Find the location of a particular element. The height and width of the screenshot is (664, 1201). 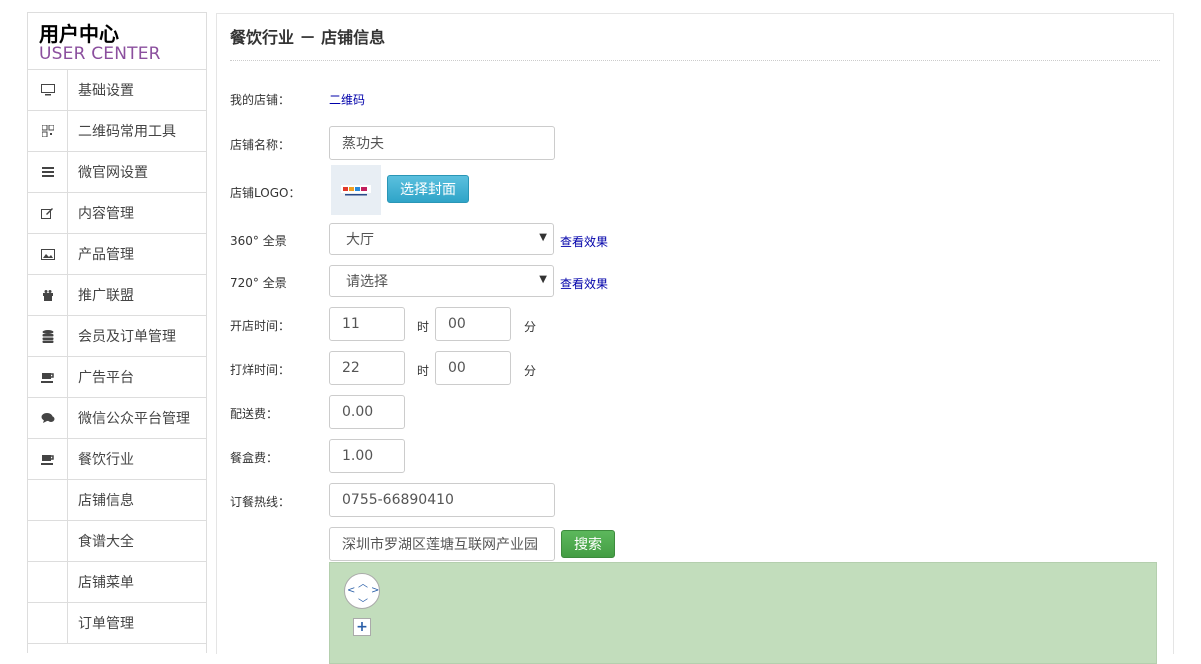

open-time-label: 开店时间： is located at coordinates (260, 326).